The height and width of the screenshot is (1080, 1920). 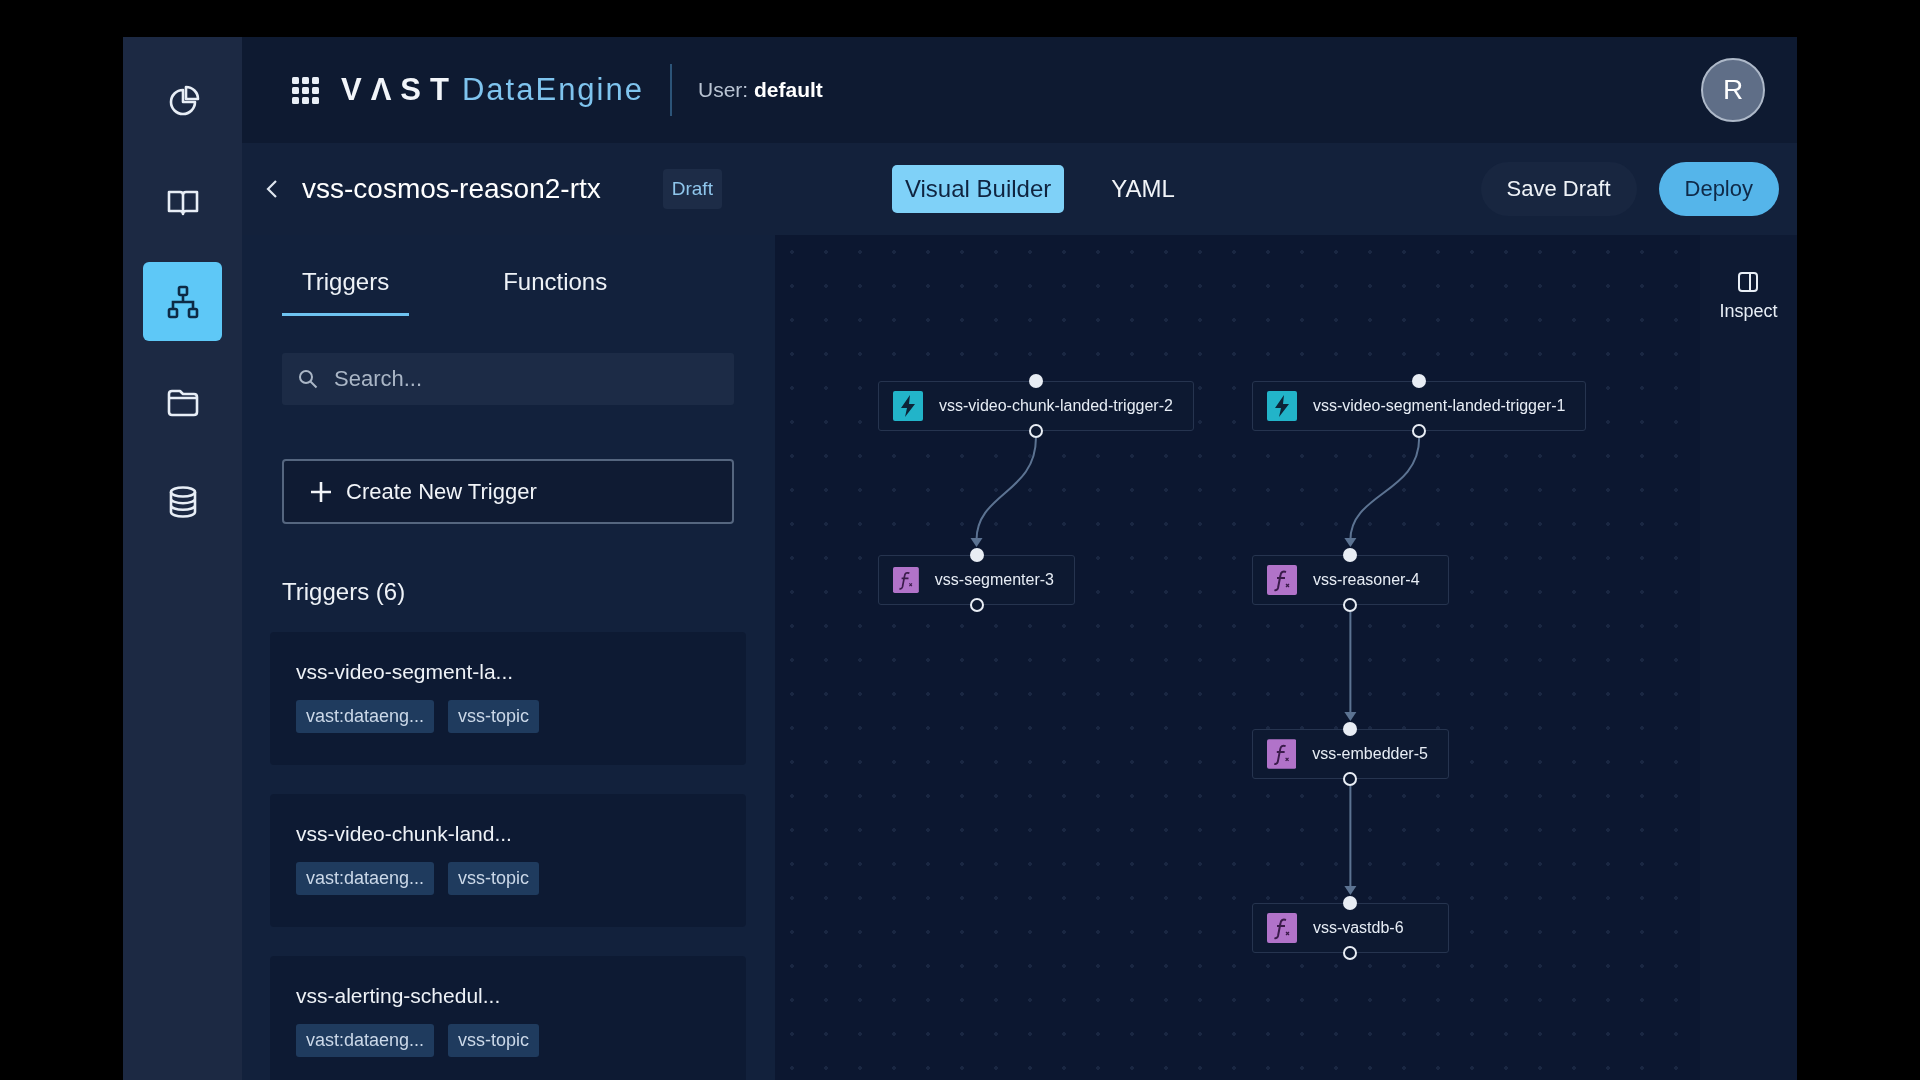 What do you see at coordinates (994, 580) in the screenshot?
I see `node-label: vss-segmenter-3` at bounding box center [994, 580].